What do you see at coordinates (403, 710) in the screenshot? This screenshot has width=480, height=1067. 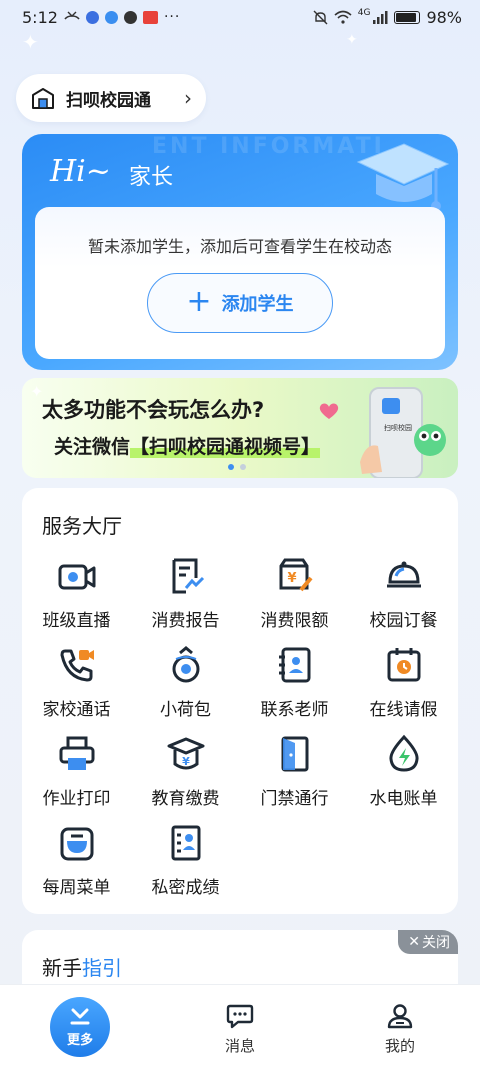 I see `service-label: 在线请假` at bounding box center [403, 710].